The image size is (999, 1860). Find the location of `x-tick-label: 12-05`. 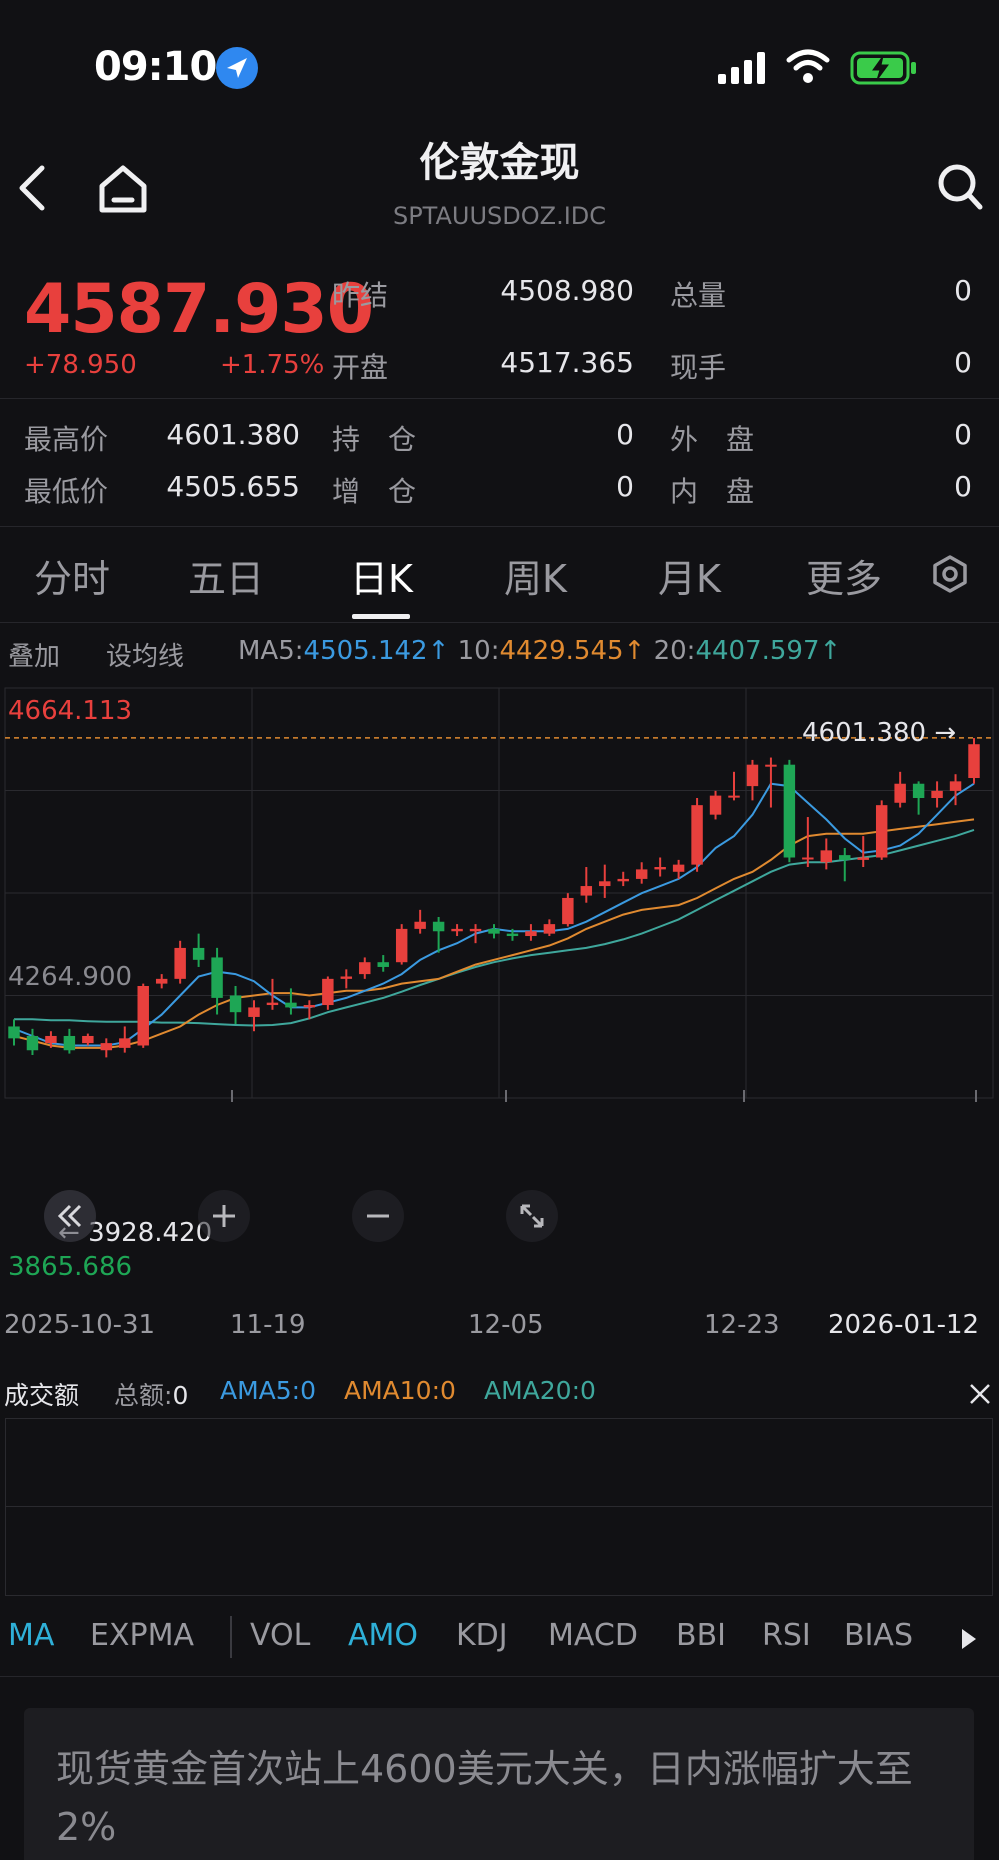

x-tick-label: 12-05 is located at coordinates (506, 1325).